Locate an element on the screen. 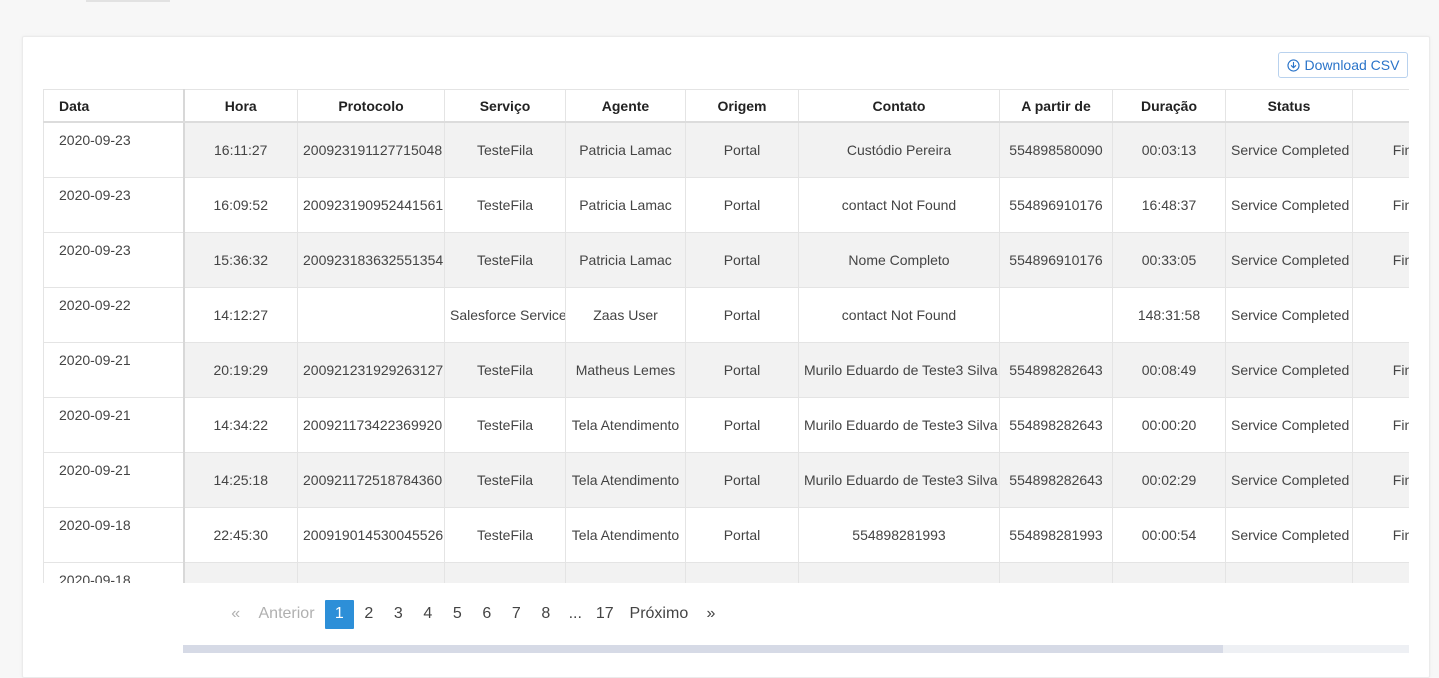 The image size is (1439, 678). download-csv-label: Download CSV is located at coordinates (1352, 65).